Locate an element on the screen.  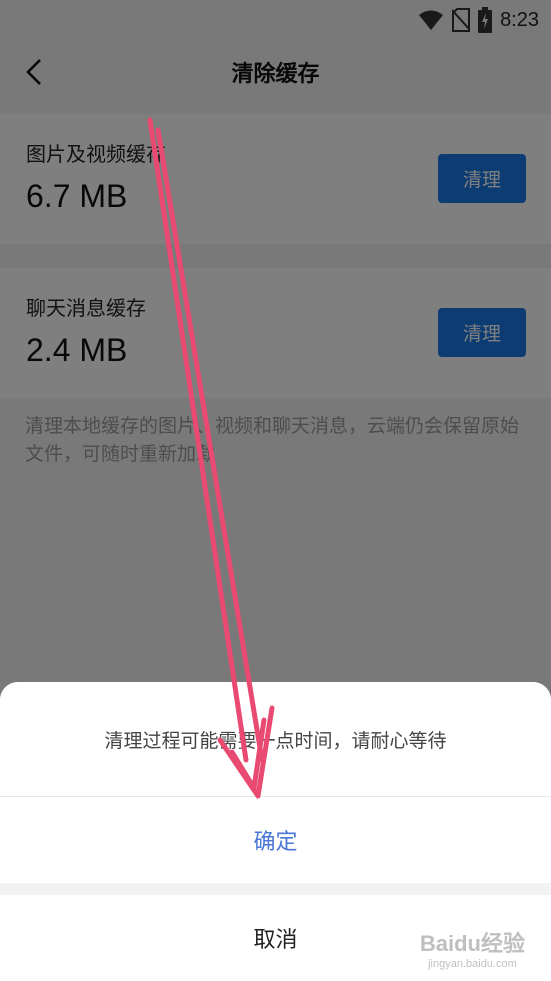
baidu-watermark: Baidu经验 jingyan.baidu.com is located at coordinates (472, 948).